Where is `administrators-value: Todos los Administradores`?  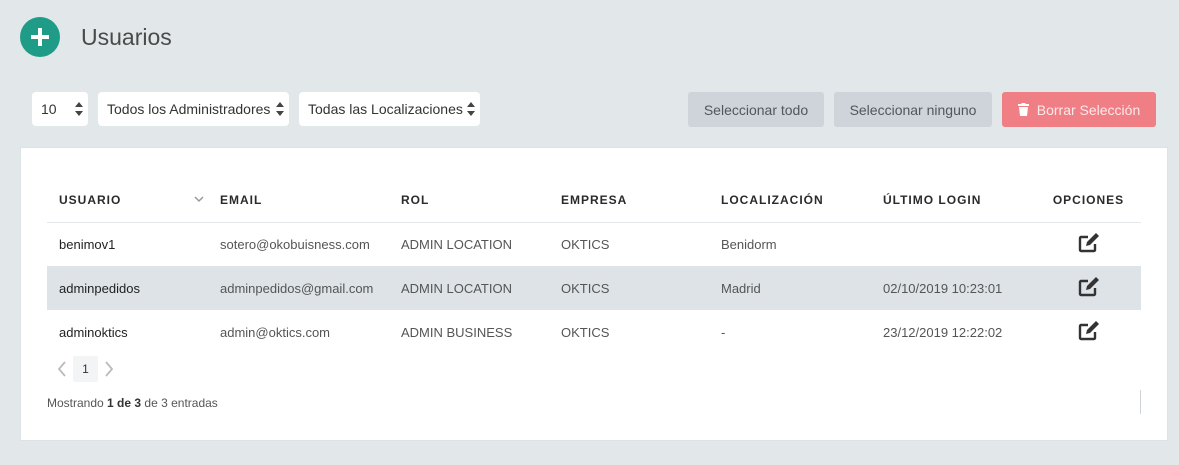
administrators-value: Todos los Administradores is located at coordinates (189, 109).